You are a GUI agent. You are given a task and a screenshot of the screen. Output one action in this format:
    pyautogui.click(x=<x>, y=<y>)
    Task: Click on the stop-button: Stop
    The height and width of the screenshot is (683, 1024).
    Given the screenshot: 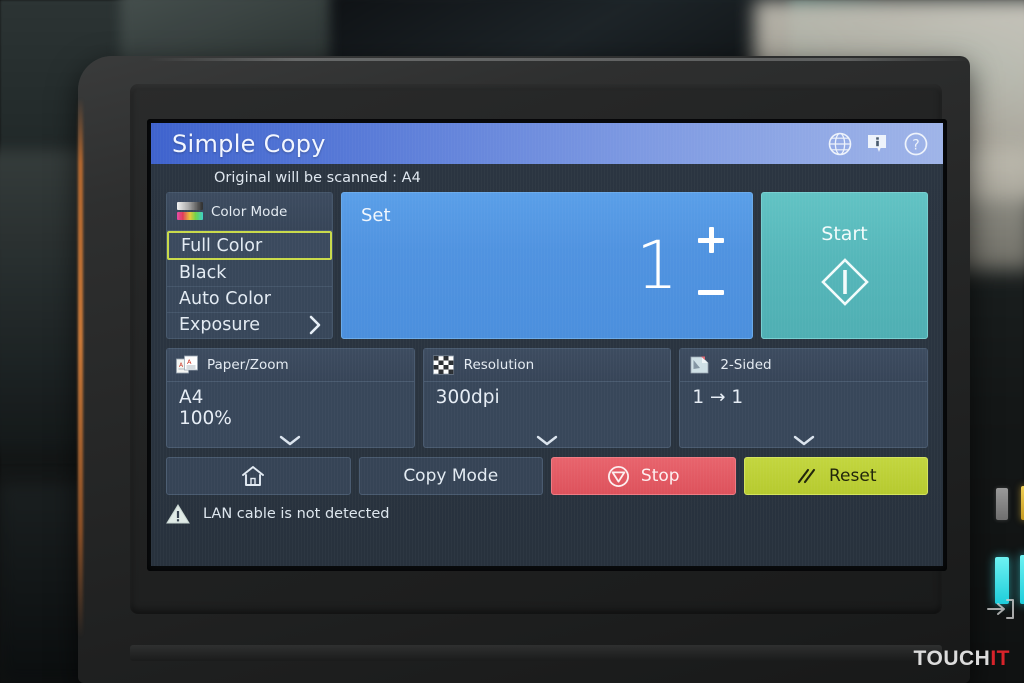 What is the action you would take?
    pyautogui.click(x=643, y=476)
    